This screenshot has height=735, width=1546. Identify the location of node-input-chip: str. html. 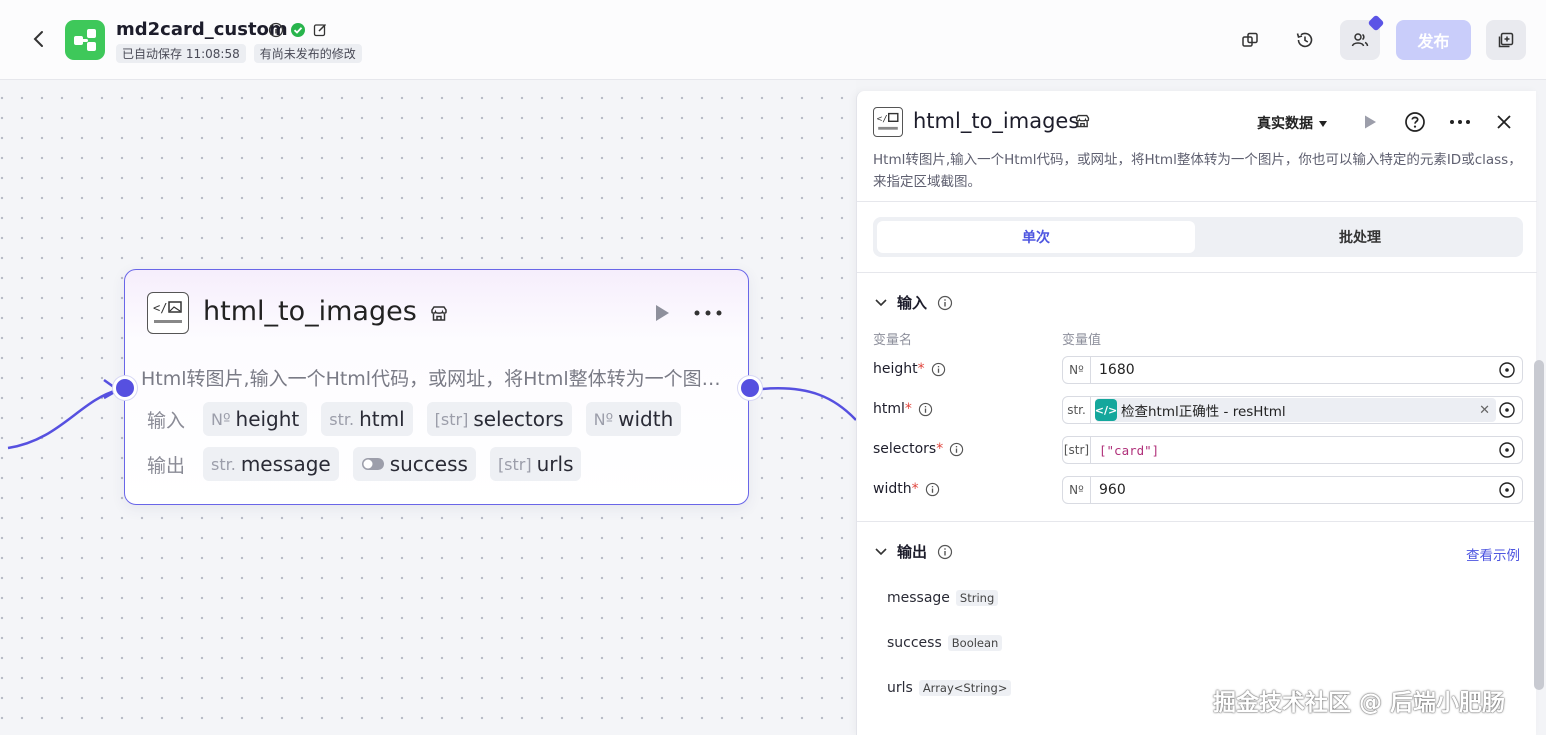
(367, 419).